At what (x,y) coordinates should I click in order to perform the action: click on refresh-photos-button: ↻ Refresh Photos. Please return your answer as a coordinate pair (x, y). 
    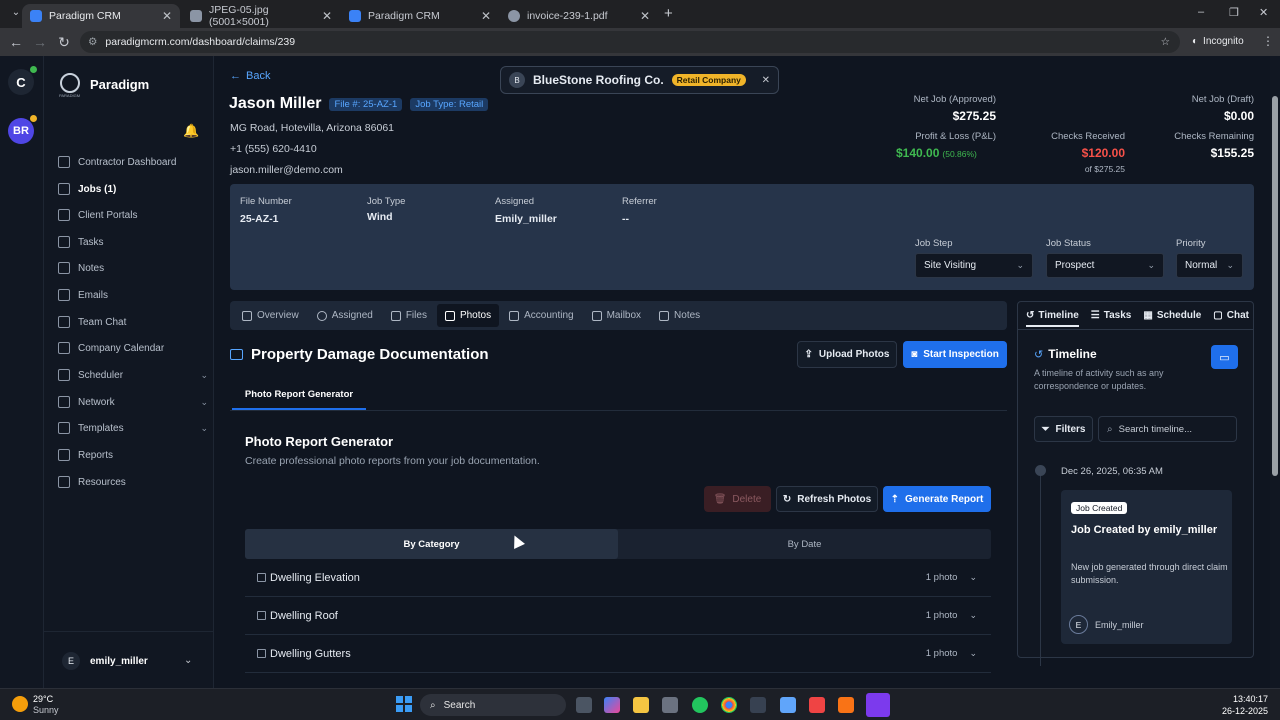
    Looking at the image, I should click on (827, 499).